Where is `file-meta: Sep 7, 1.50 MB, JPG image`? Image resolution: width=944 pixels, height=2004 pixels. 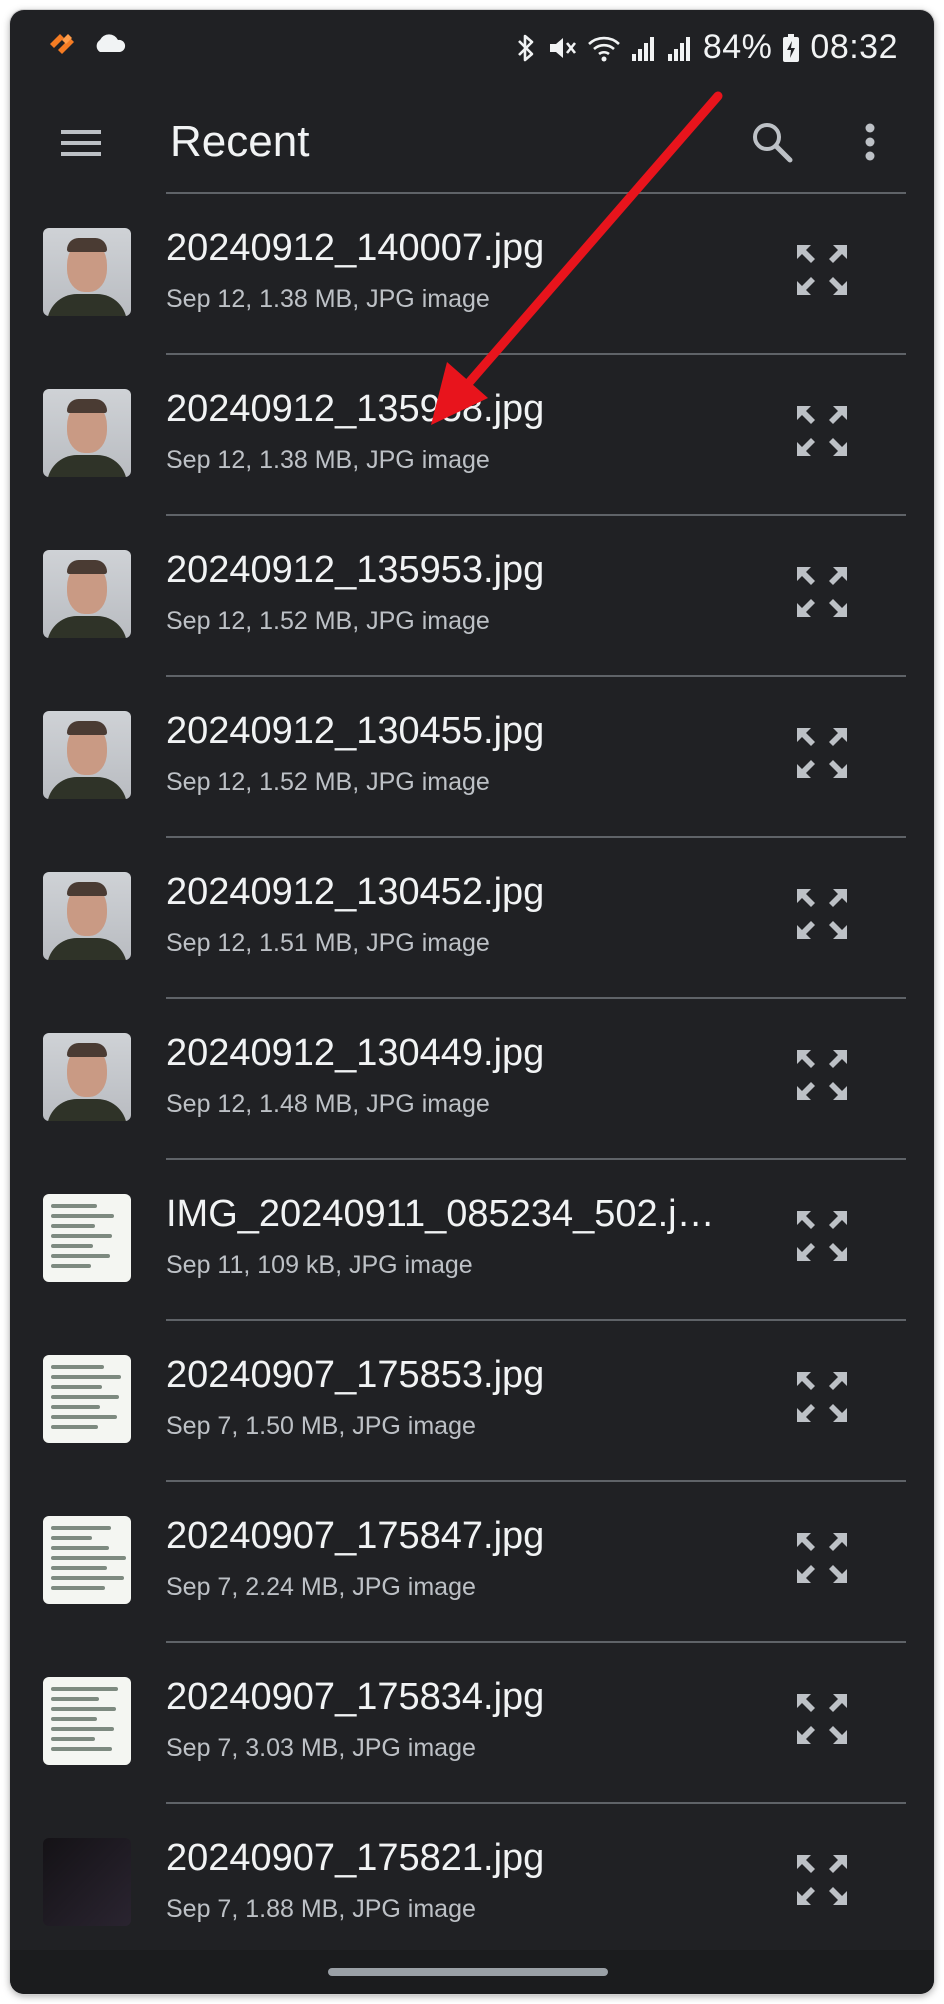 file-meta: Sep 7, 1.50 MB, JPG image is located at coordinates (321, 1426).